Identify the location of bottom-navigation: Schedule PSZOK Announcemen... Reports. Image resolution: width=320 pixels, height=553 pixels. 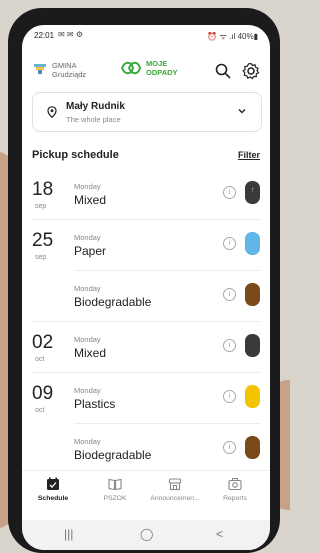
(146, 494).